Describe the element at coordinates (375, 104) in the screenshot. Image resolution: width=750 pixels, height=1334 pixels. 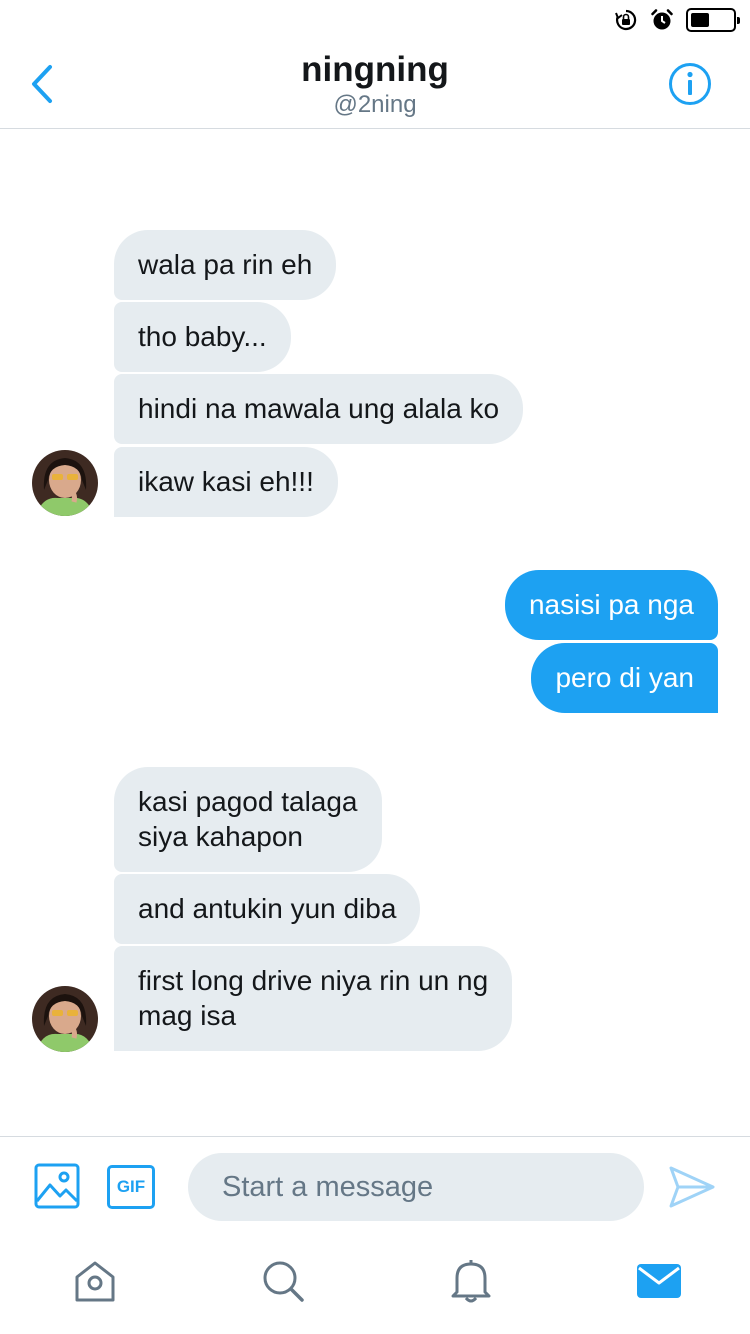
I see `contact-handle: @2ning` at that location.